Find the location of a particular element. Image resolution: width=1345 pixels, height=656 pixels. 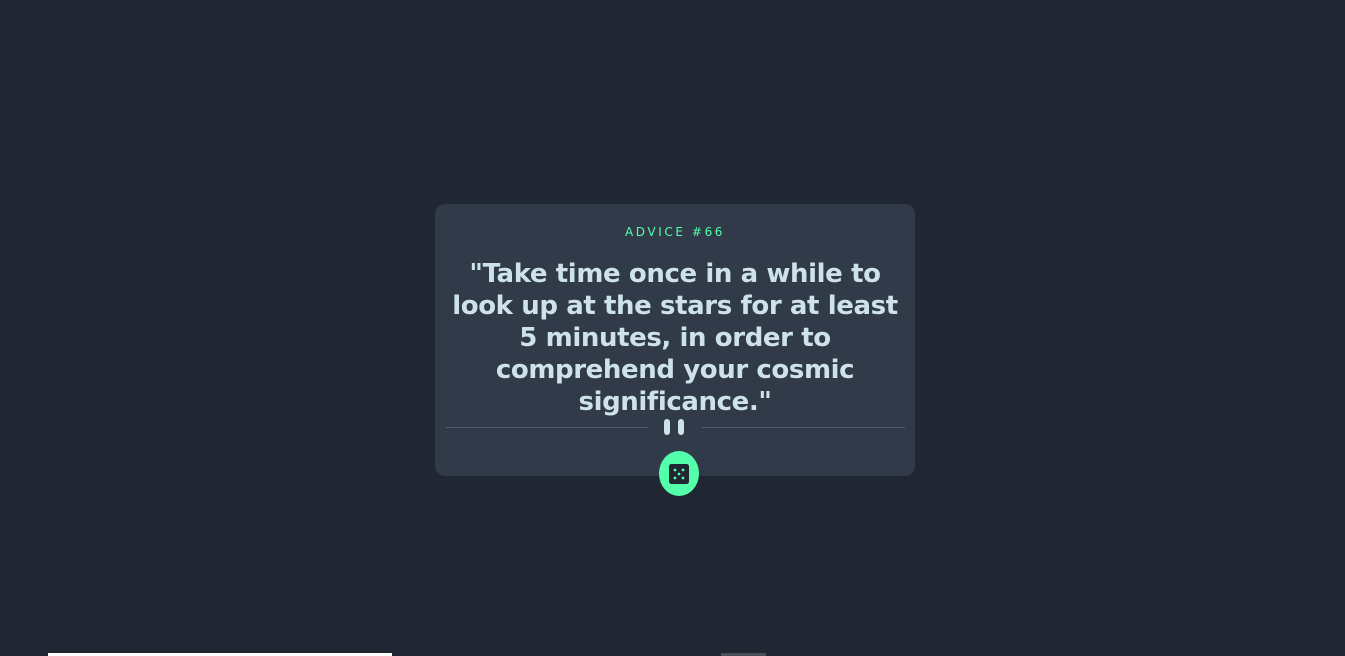

pattern-divider is located at coordinates (675, 428).